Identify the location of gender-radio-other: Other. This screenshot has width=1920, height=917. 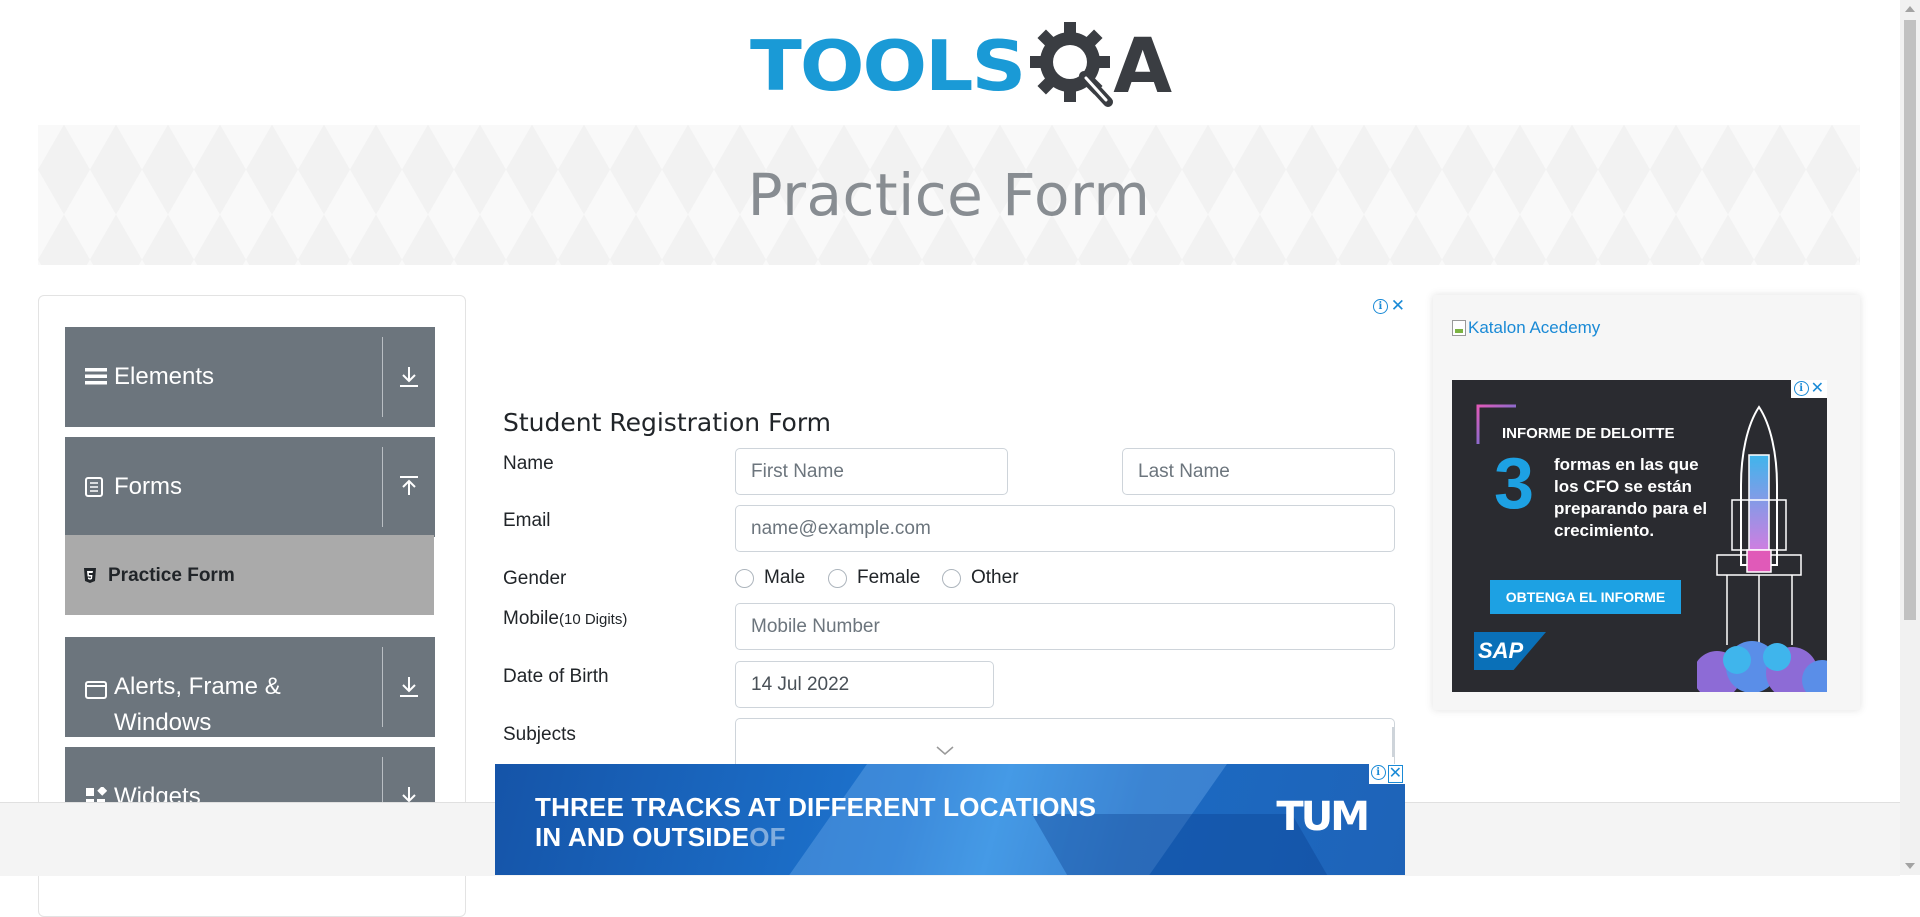
(980, 578).